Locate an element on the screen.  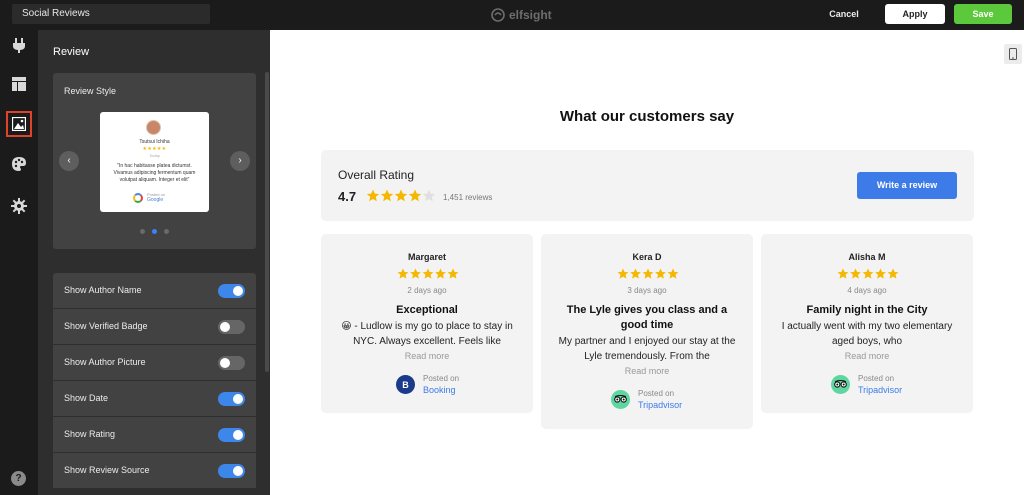
phone-icon is located at coordinates (1013, 54).